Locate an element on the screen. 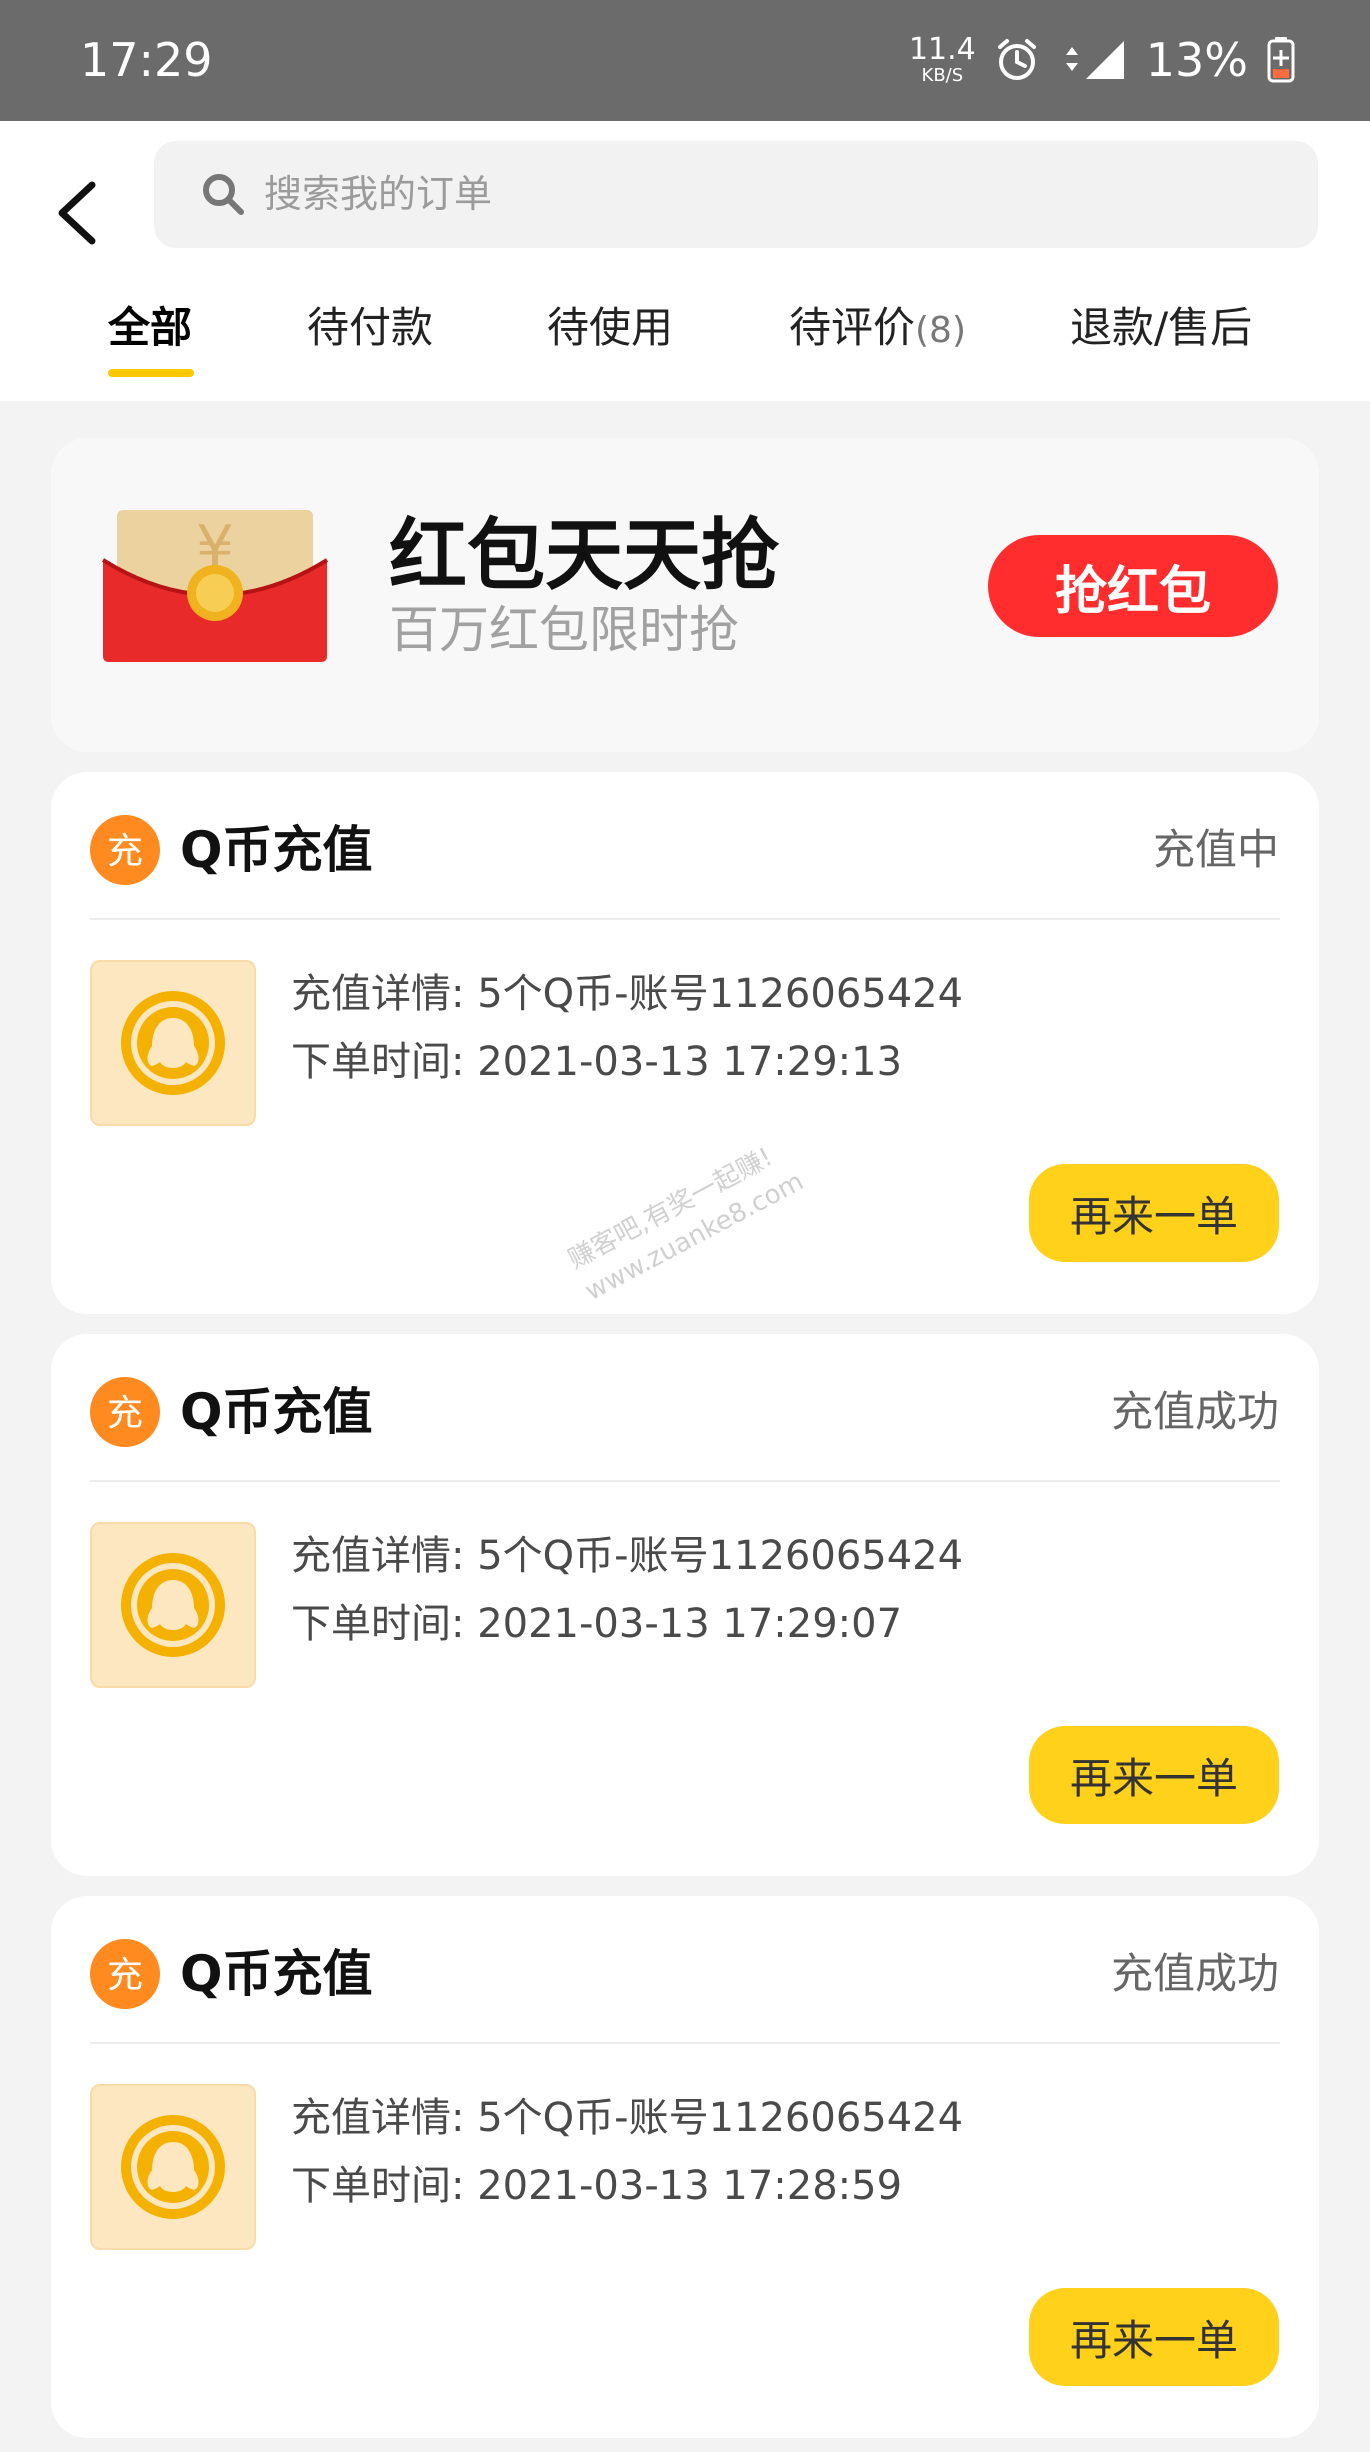 The width and height of the screenshot is (1370, 2452). time-row: 下单时间: 2021-03-13 17:29:07 is located at coordinates (627, 1624).